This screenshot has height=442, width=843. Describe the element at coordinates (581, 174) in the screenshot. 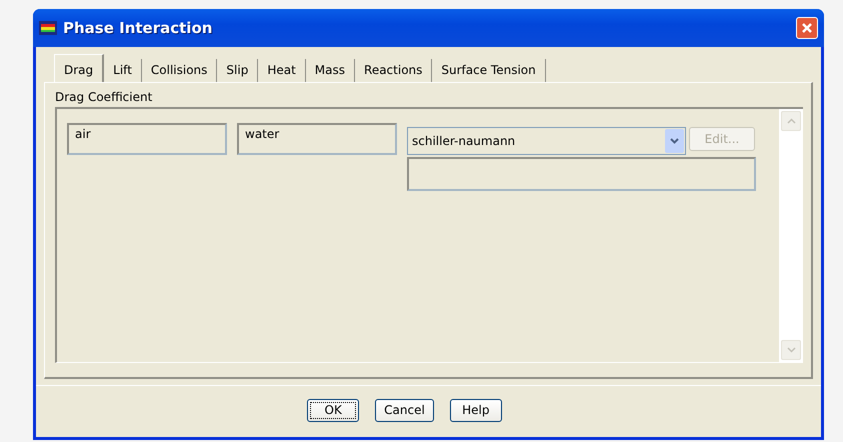

I see `text-field` at that location.